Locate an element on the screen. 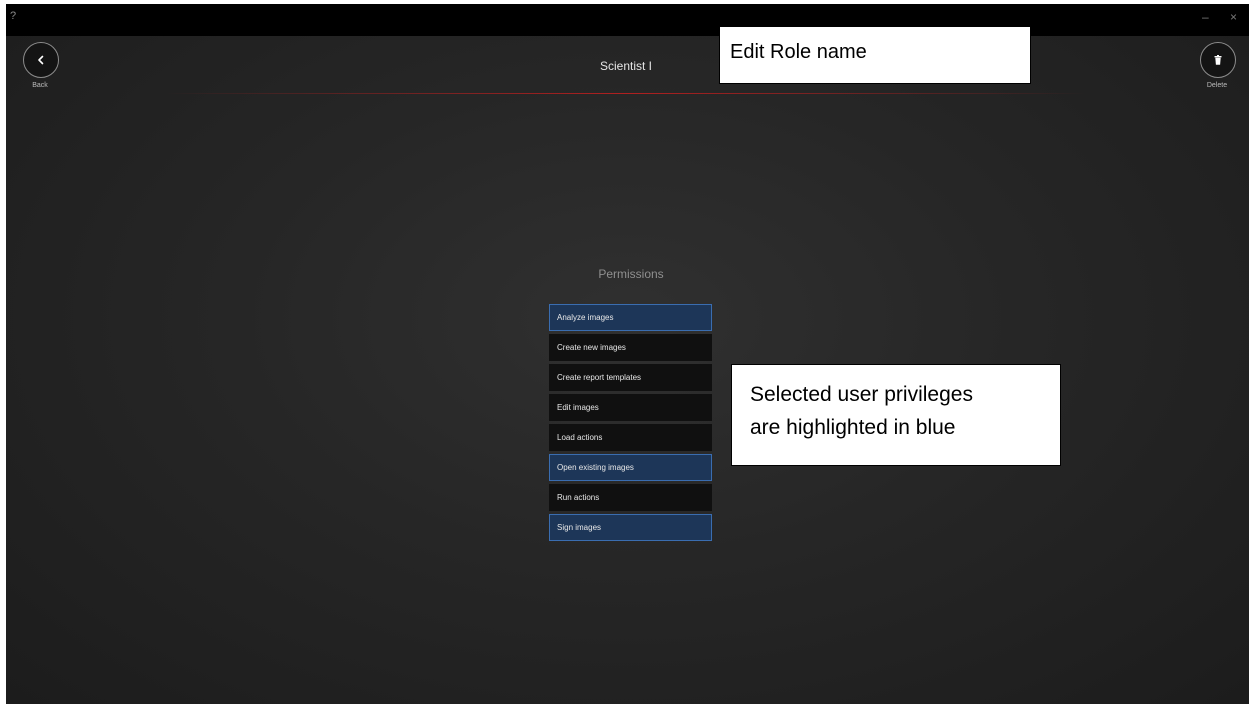 The width and height of the screenshot is (1253, 704). role-name-field: Scientist I is located at coordinates (626, 66).